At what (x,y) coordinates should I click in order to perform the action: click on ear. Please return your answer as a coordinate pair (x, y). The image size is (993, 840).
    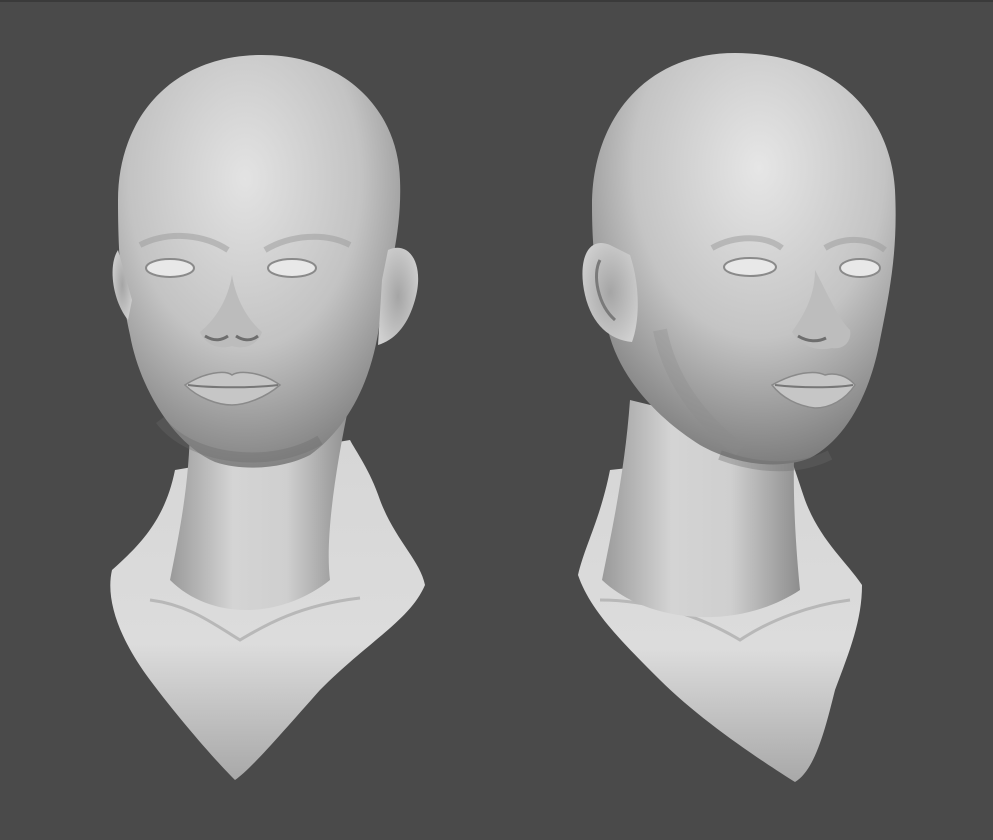
    Looking at the image, I should click on (610, 292).